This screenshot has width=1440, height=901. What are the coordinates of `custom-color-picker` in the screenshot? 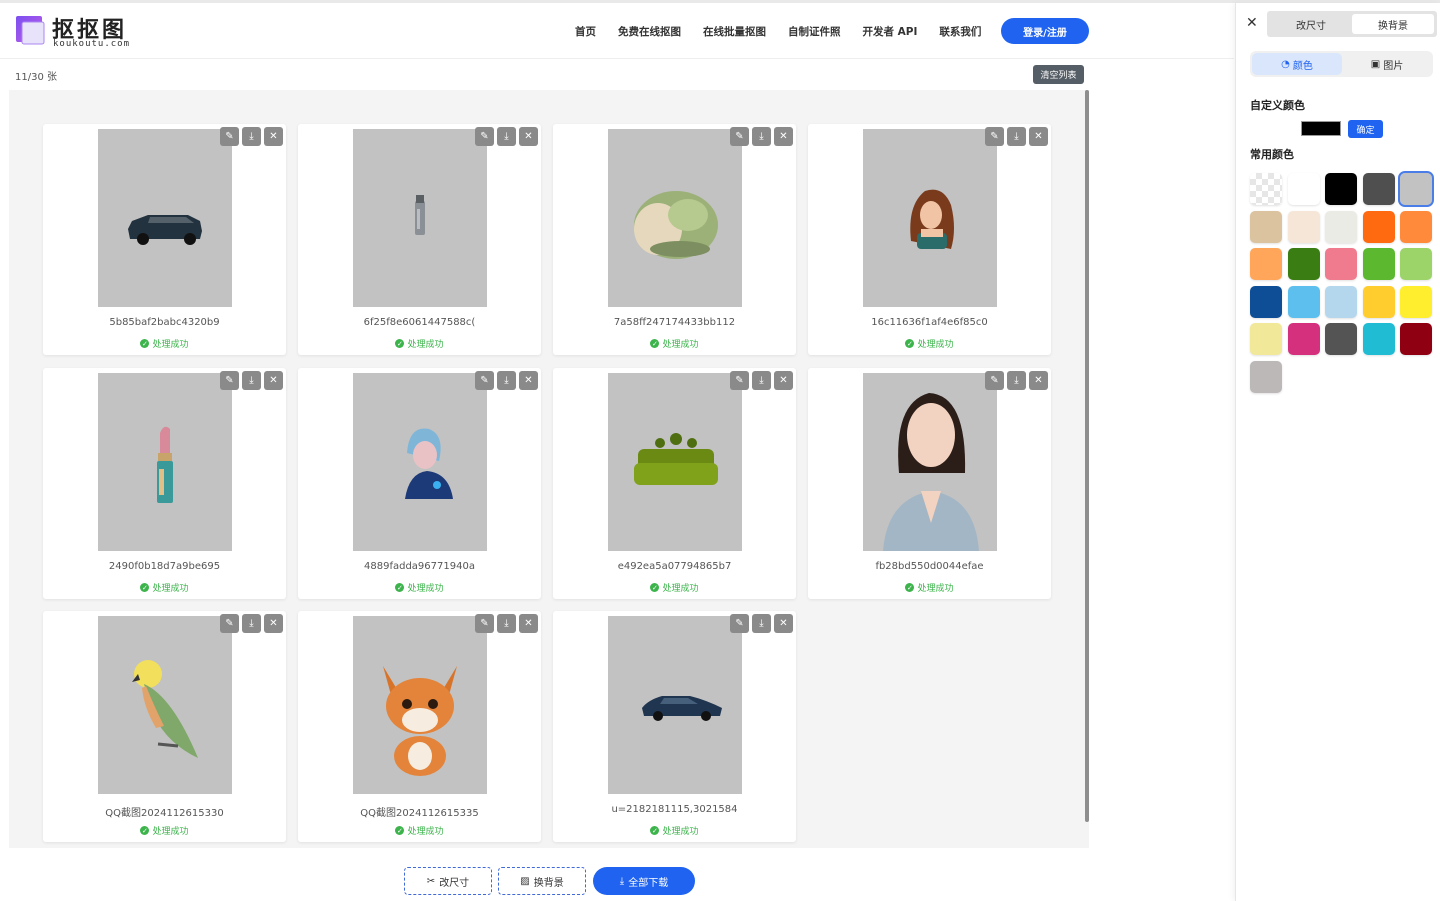 It's located at (1321, 128).